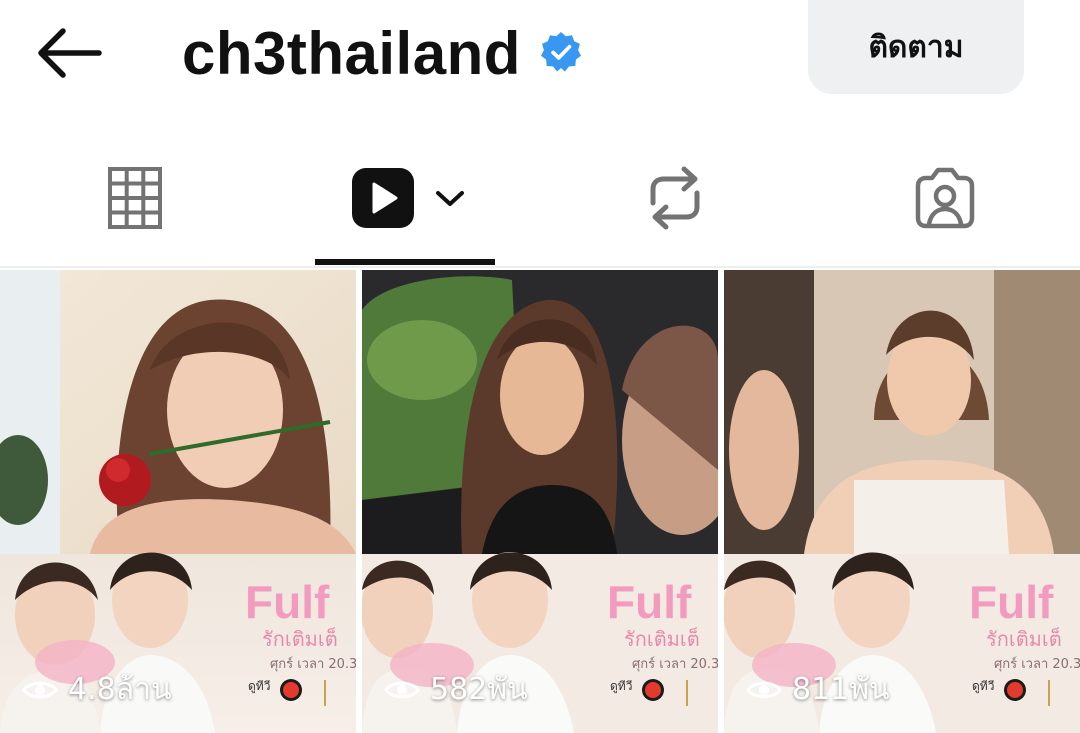 Image resolution: width=1080 pixels, height=733 pixels. I want to click on chevron-down-icon, so click(450, 198).